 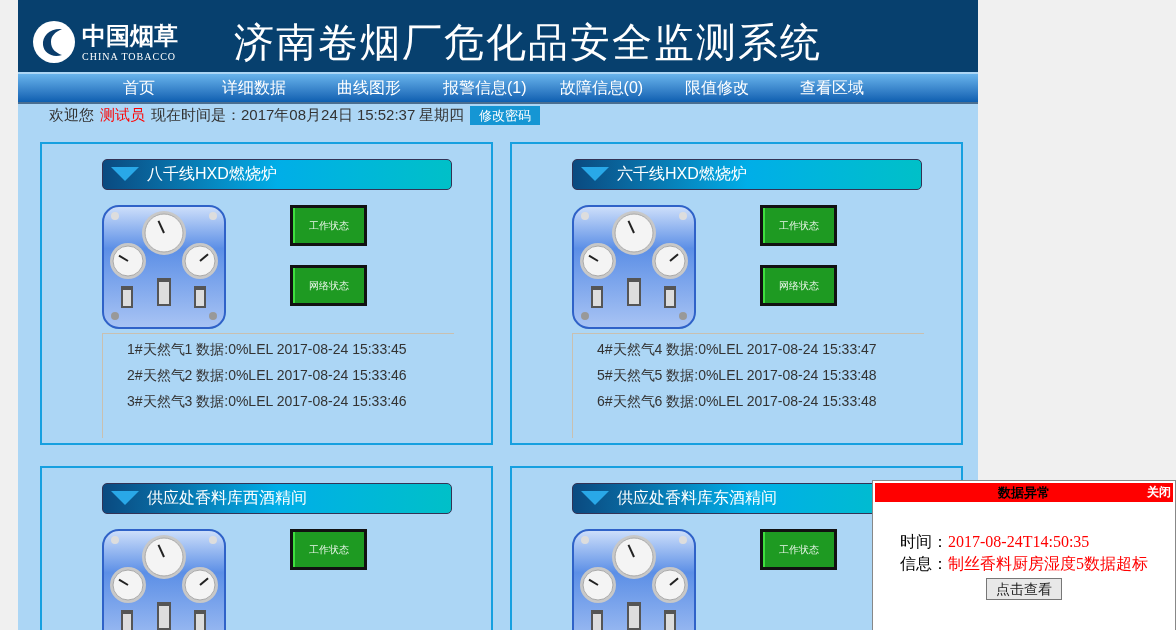 I want to click on system-title: 济南卷烟厂危化品安全监测系统, so click(x=528, y=42).